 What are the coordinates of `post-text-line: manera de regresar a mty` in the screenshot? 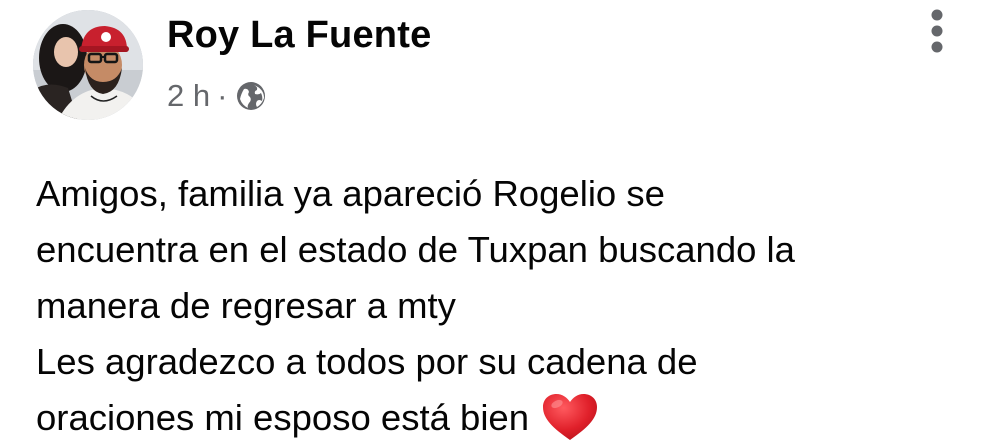 It's located at (246, 305).